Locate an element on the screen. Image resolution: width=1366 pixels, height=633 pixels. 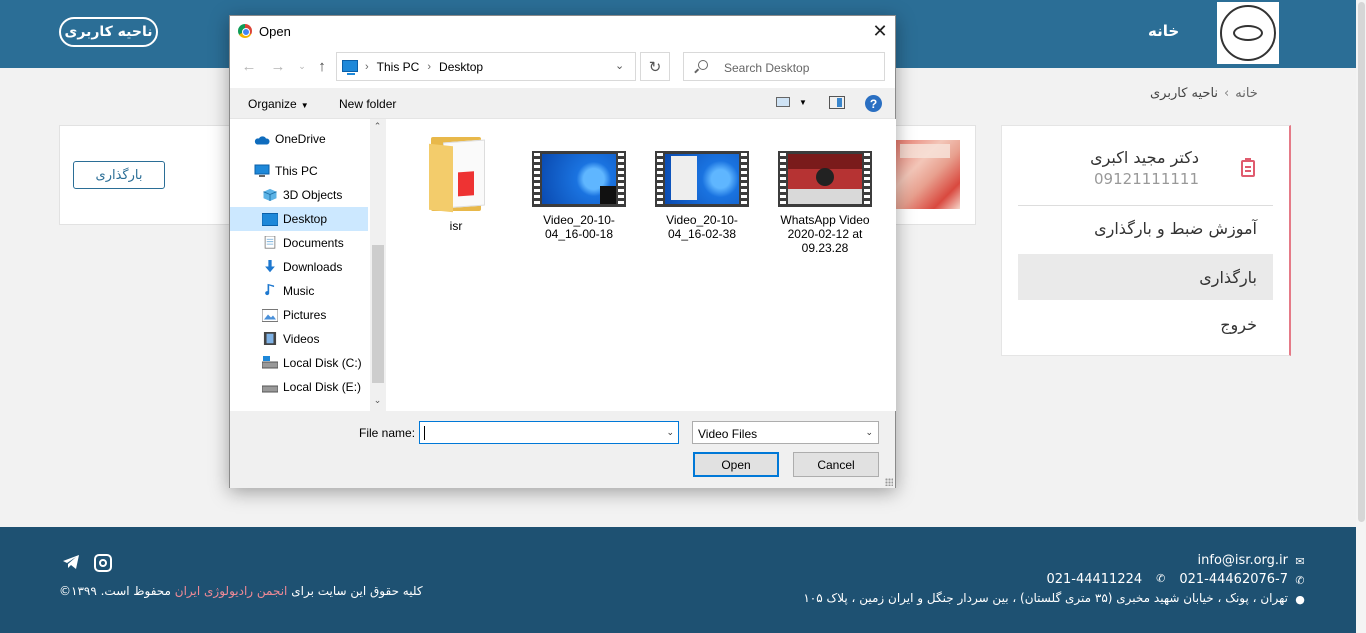
dialog-footer: File name: ⌄ Video Files ⌄ Open Cancel is located at coordinates (562, 449).